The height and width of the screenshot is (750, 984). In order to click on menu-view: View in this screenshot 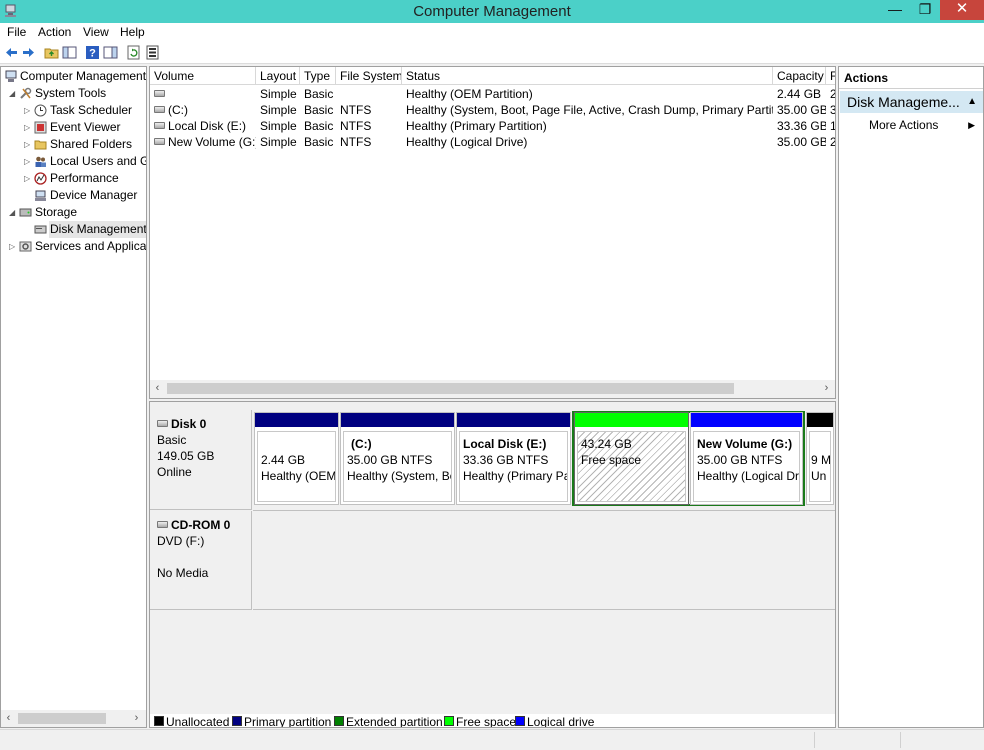, I will do `click(96, 32)`.